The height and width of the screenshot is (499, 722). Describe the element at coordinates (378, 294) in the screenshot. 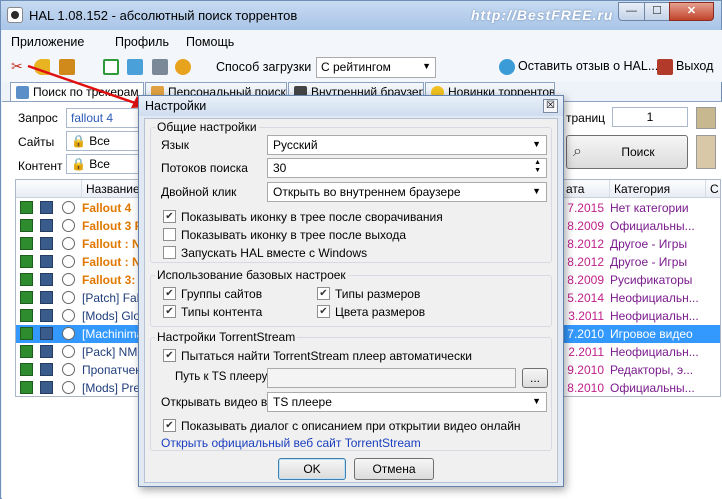

I see `checkbox-label: Типы размеров` at that location.